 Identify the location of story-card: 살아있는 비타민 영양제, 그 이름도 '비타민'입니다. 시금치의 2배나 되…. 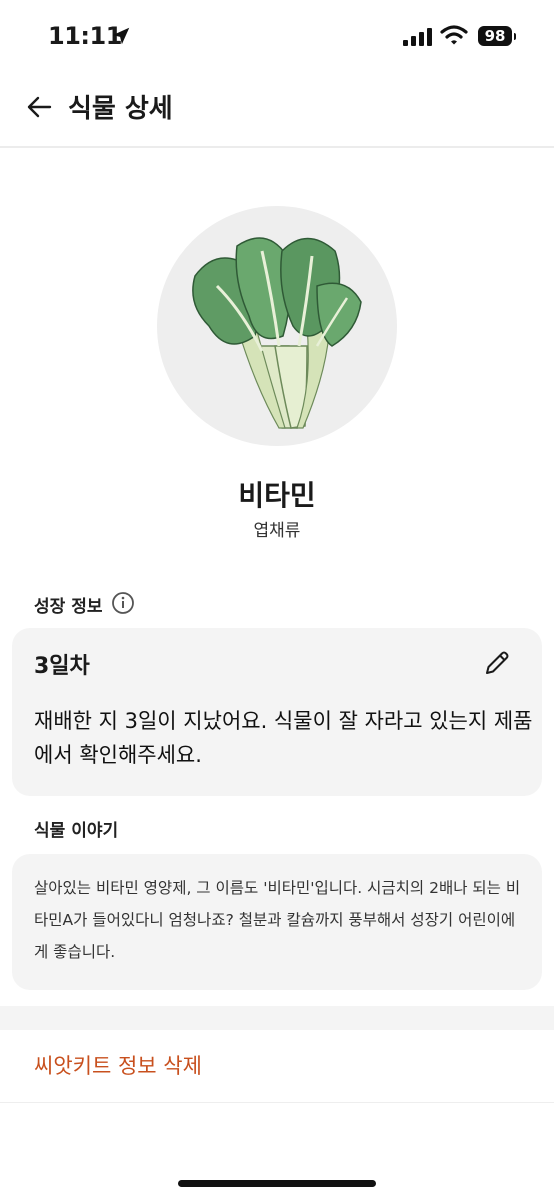
(277, 922).